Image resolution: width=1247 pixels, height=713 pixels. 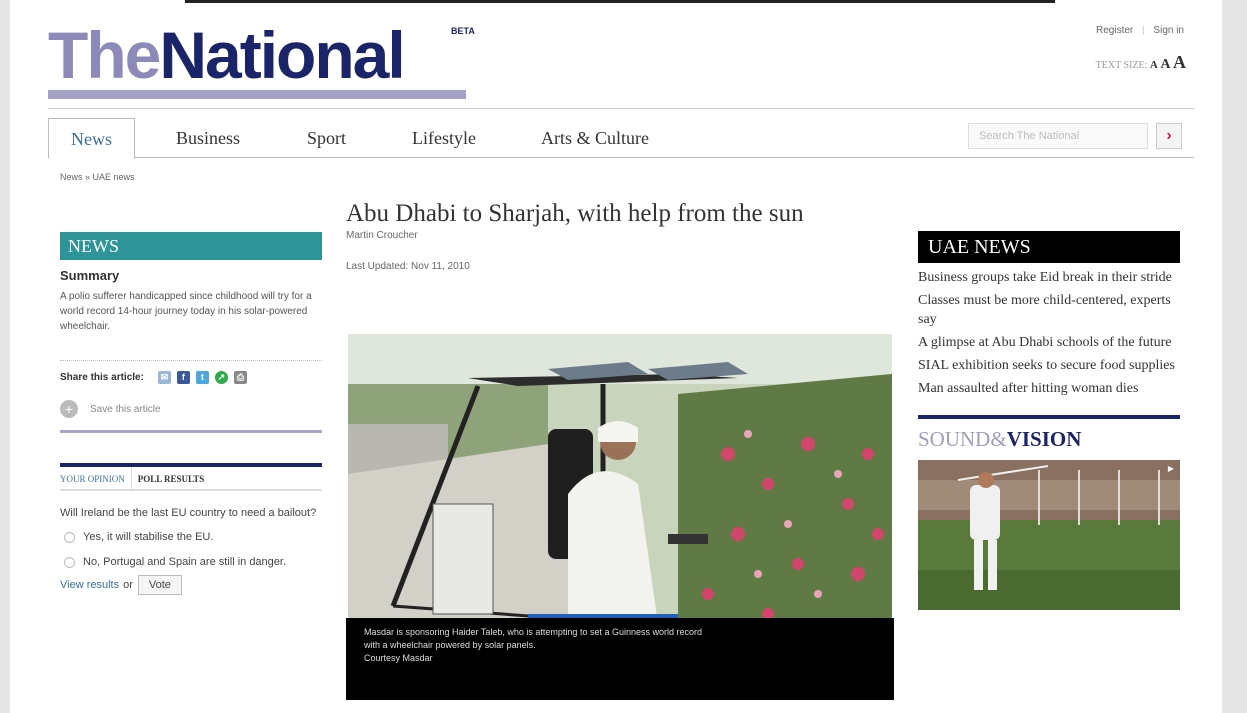 I want to click on article-updated: Last Updated: Nov 11, 2010, so click(x=408, y=266).